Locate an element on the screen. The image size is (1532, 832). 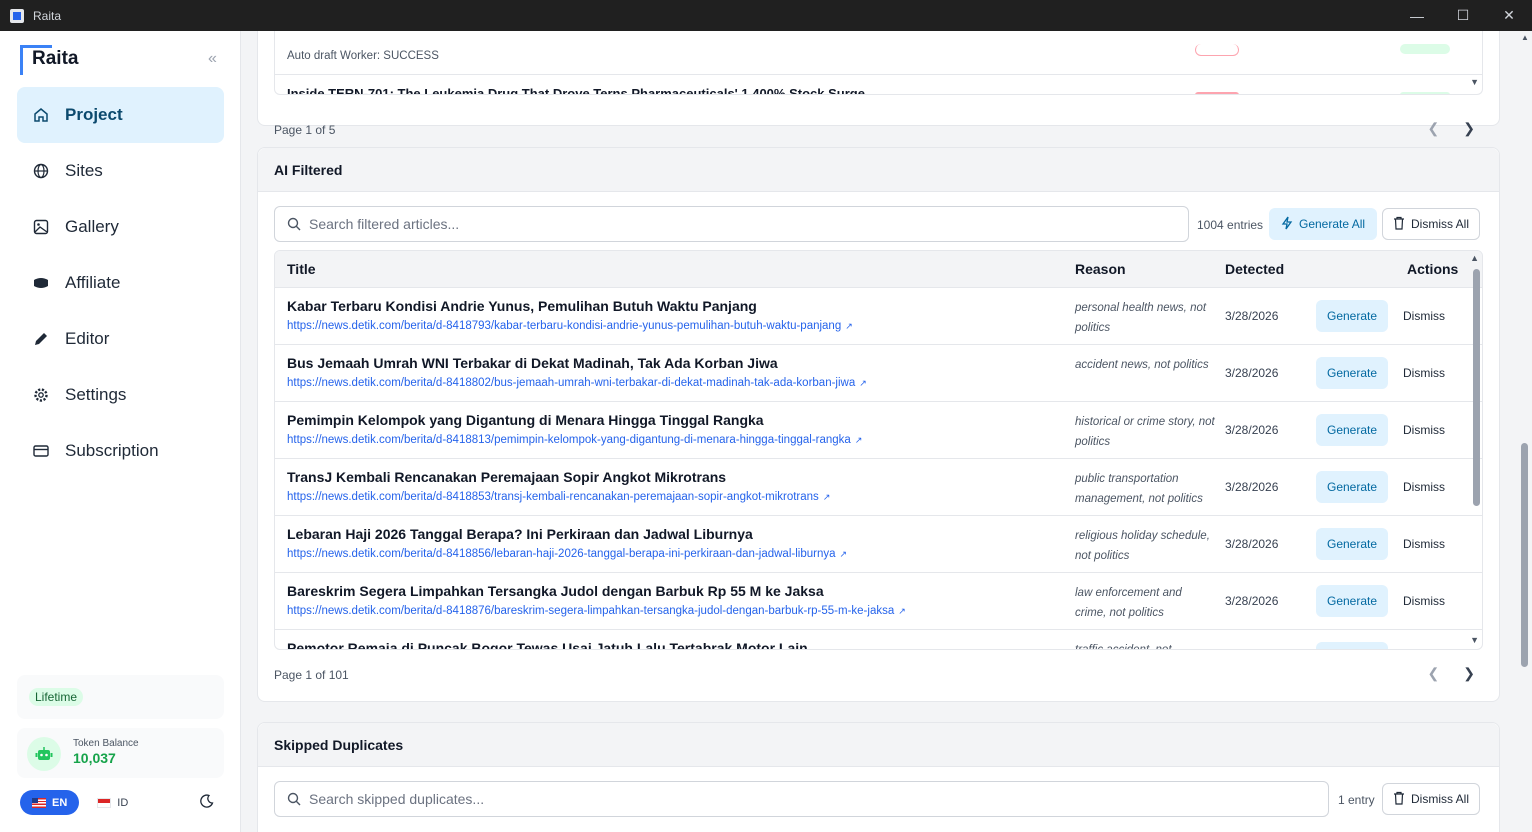
generate-all-button: Generate All is located at coordinates (1323, 224).